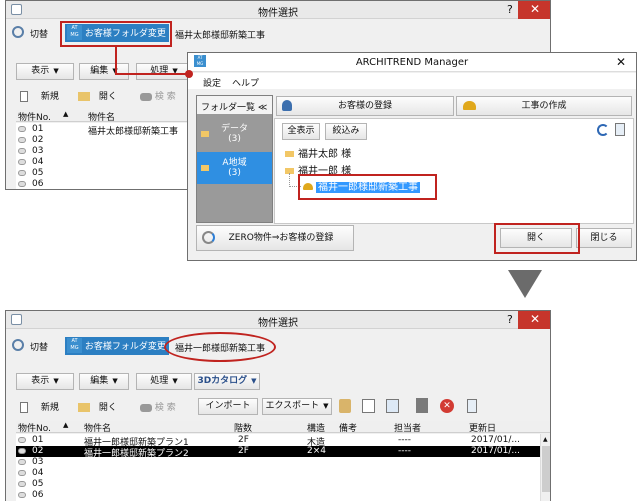 This screenshot has height=501, width=642. What do you see at coordinates (278, 473) in the screenshot?
I see `table-row: 04` at bounding box center [278, 473].